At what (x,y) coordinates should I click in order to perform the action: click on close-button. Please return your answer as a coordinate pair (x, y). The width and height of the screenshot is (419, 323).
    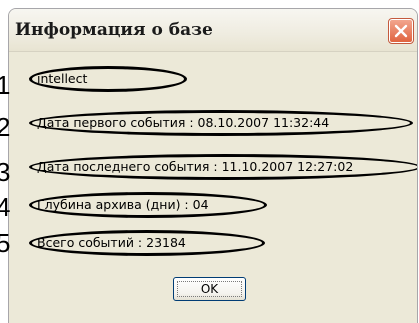
    Looking at the image, I should click on (401, 31).